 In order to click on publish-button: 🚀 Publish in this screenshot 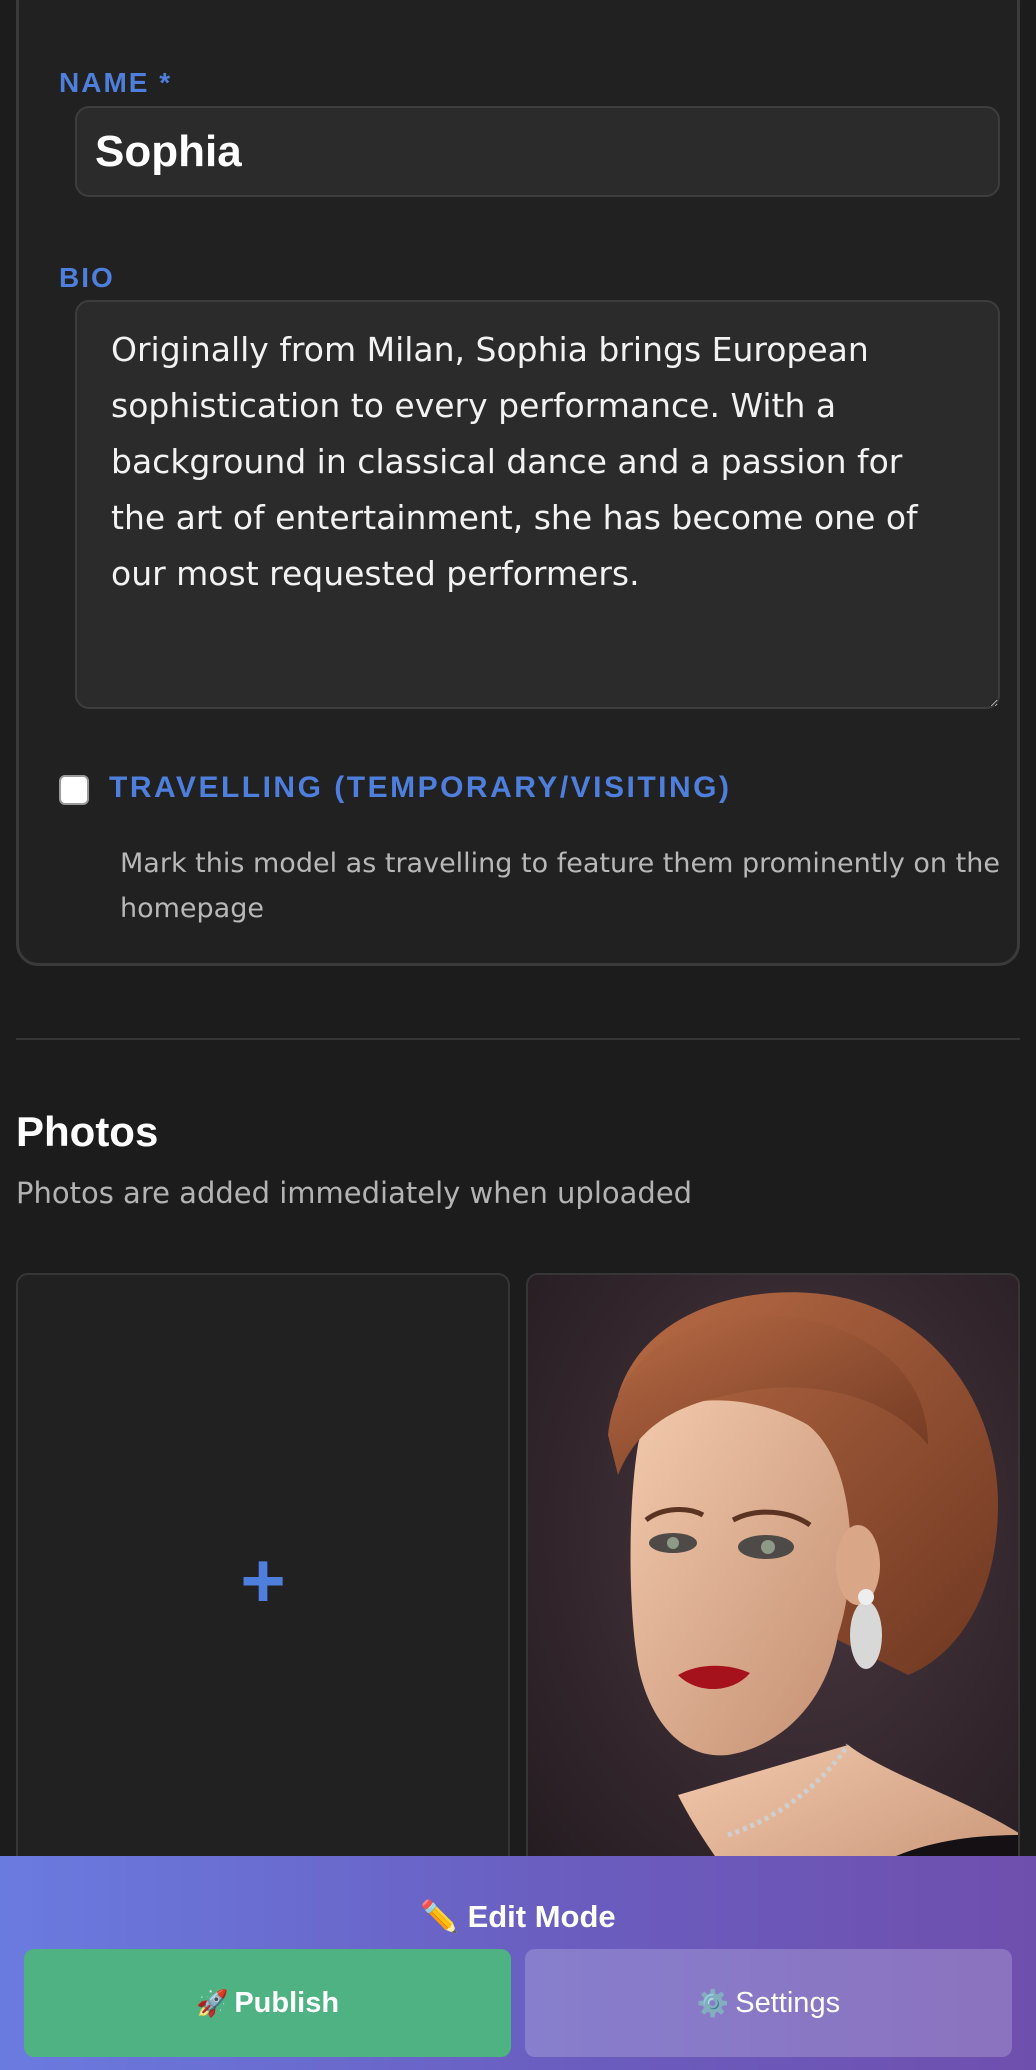, I will do `click(267, 2003)`.